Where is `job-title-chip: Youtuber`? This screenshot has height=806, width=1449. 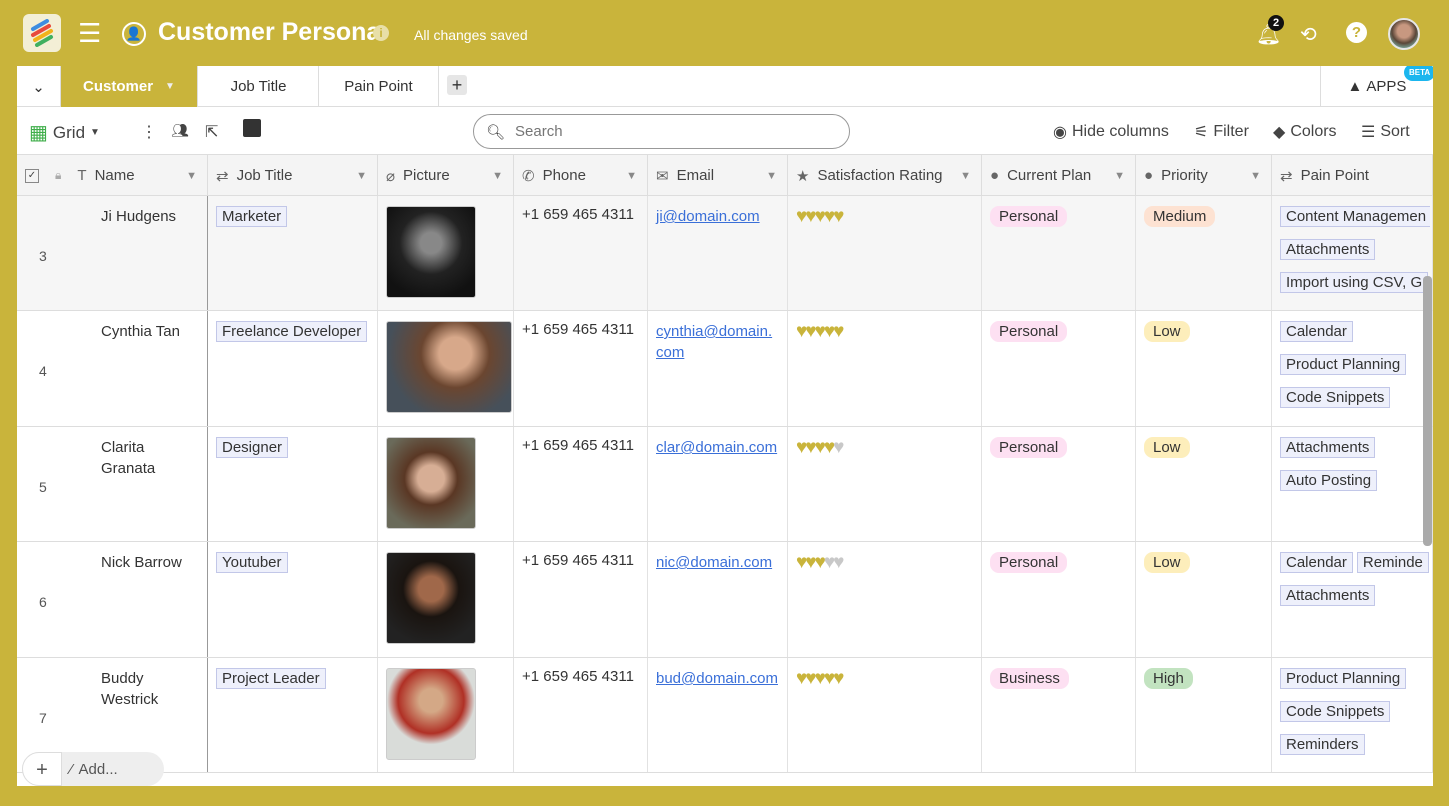
job-title-chip: Youtuber is located at coordinates (252, 562).